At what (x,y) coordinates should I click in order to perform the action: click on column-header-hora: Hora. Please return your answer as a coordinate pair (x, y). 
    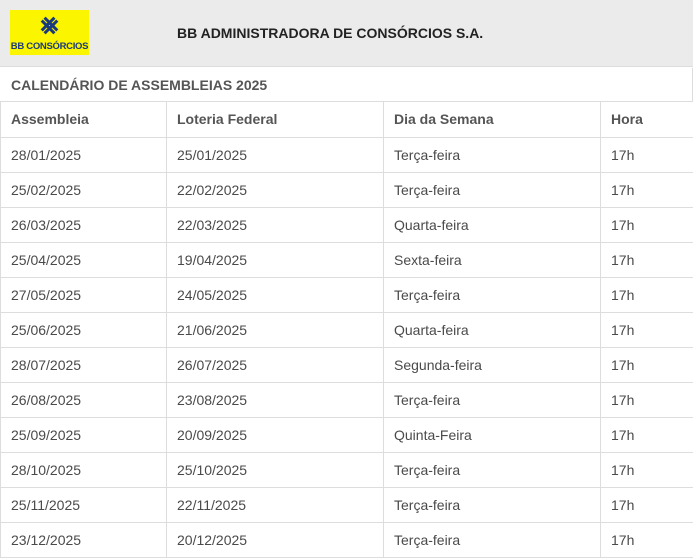
    Looking at the image, I should click on (646, 120).